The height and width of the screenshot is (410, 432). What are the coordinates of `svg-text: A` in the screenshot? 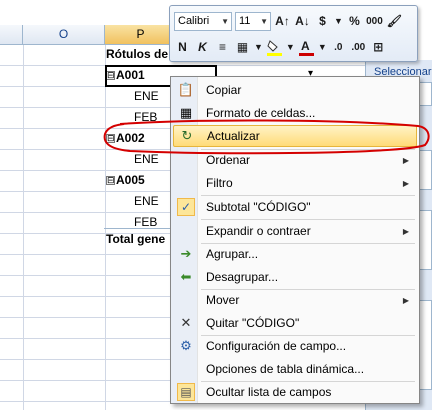 It's located at (305, 46).